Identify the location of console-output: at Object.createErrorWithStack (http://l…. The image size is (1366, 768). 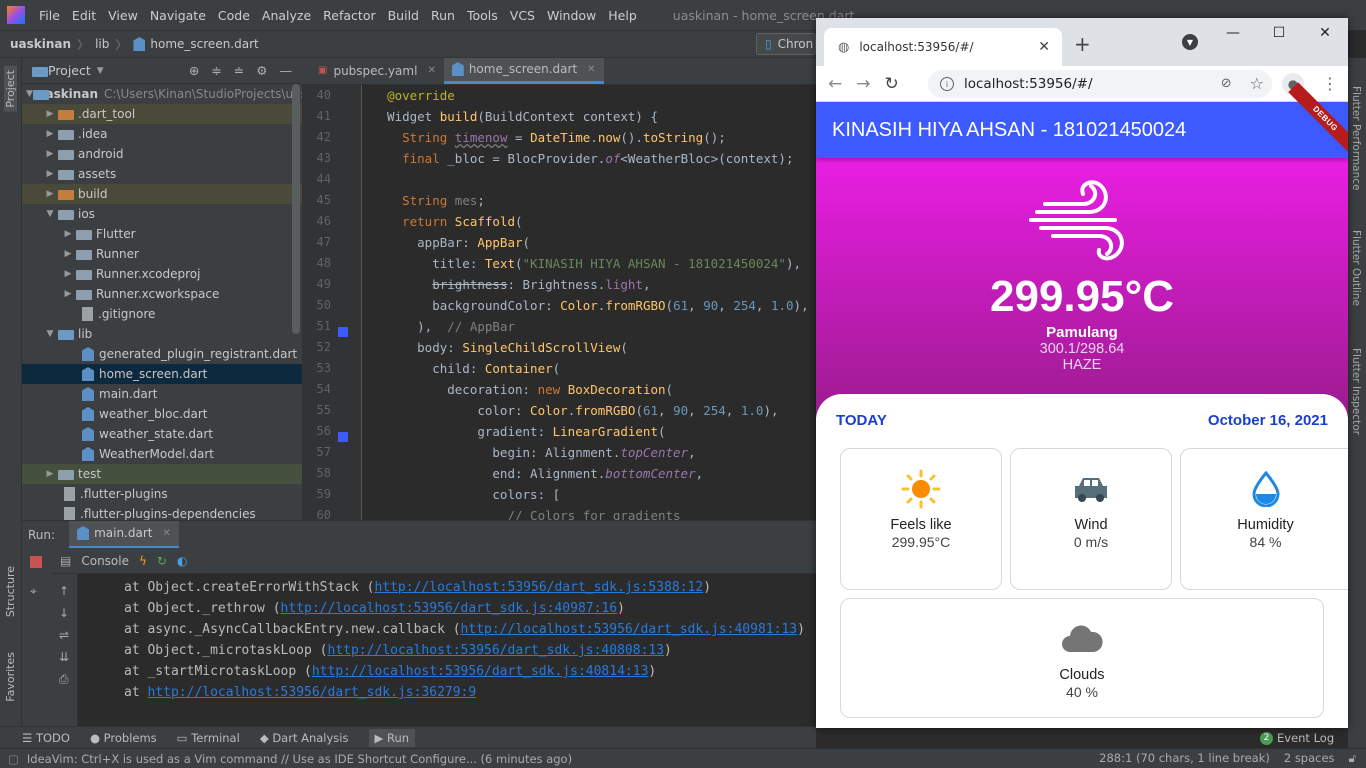
(447, 651).